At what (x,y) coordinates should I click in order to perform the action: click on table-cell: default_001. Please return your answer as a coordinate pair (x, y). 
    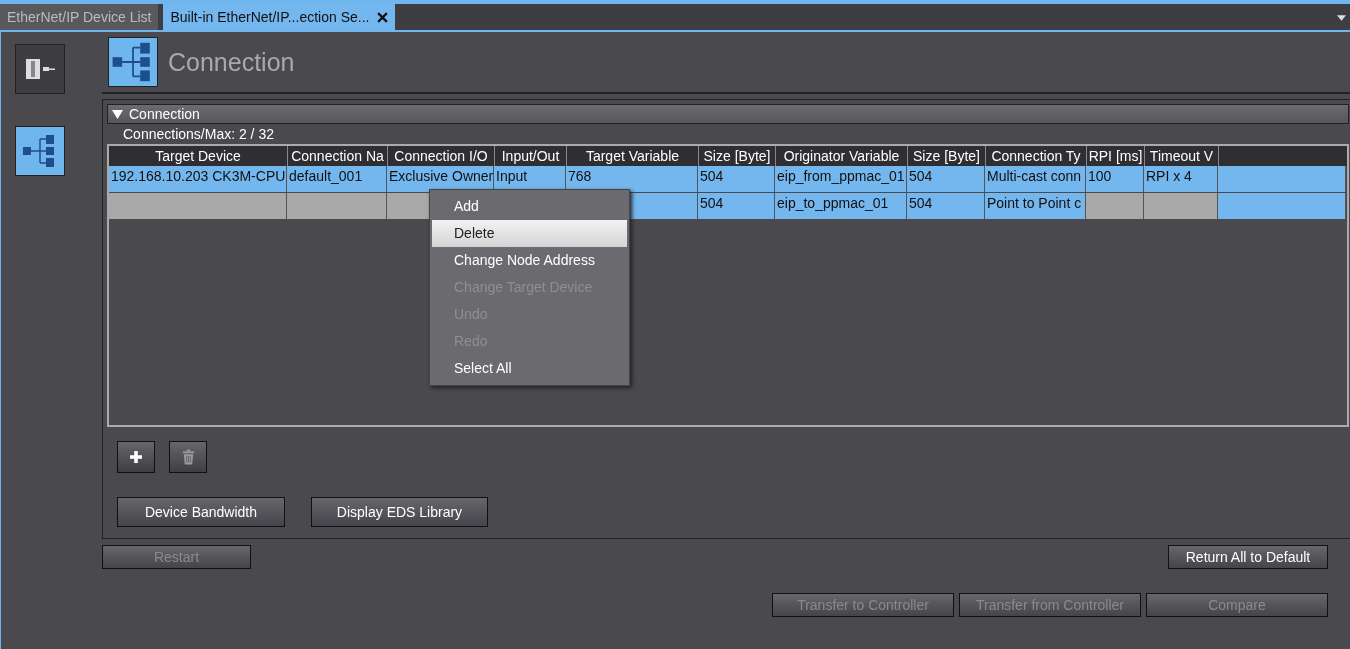
    Looking at the image, I should click on (337, 179).